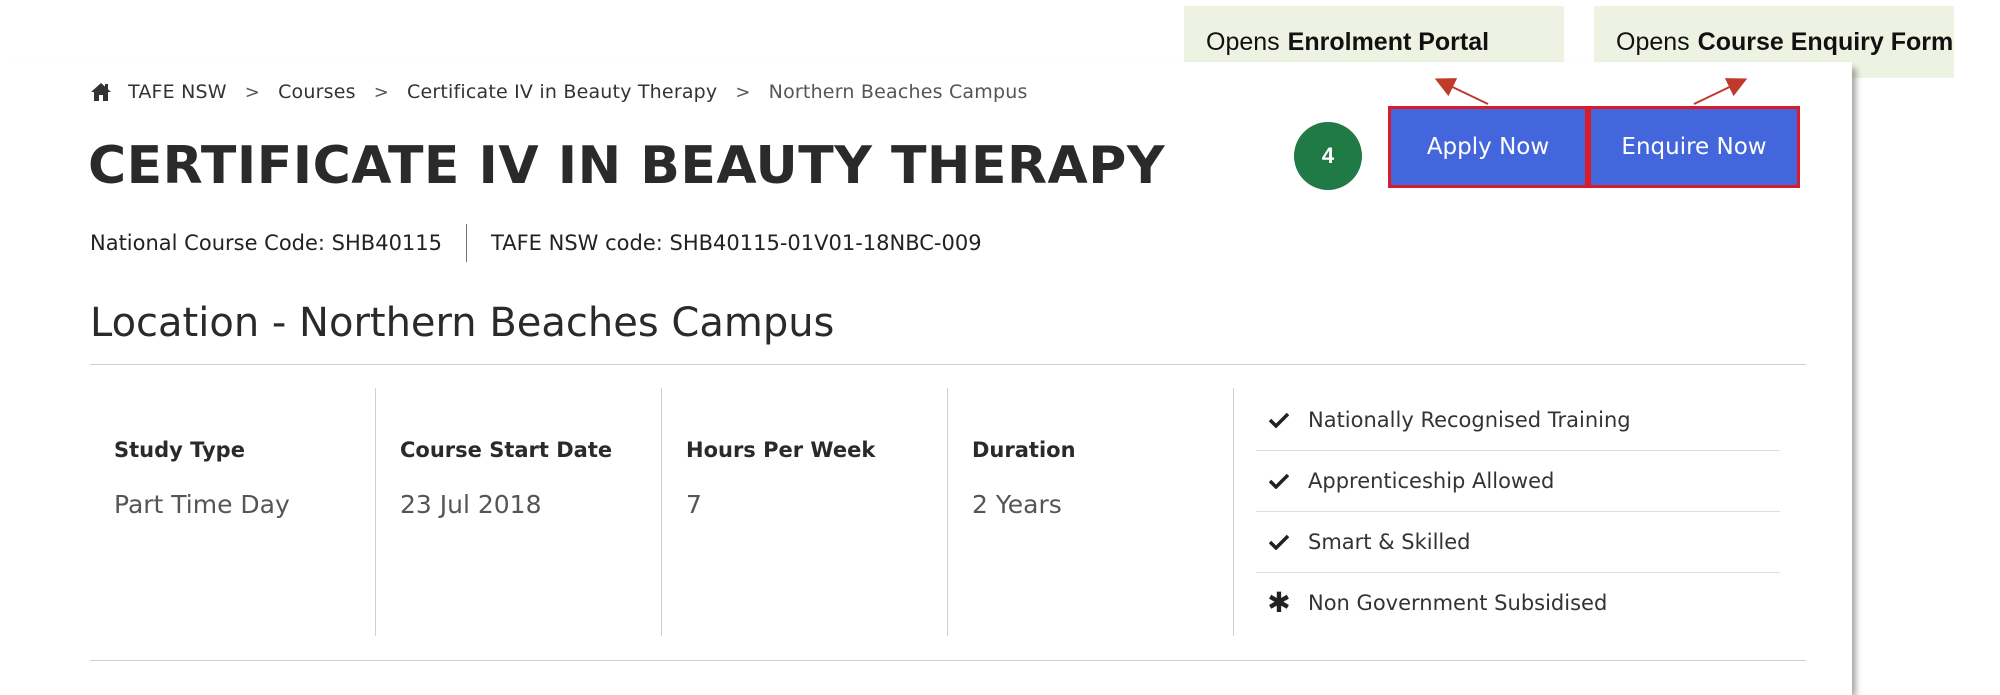  I want to click on list-item: ✱ Non Government Subsidised, so click(1518, 603).